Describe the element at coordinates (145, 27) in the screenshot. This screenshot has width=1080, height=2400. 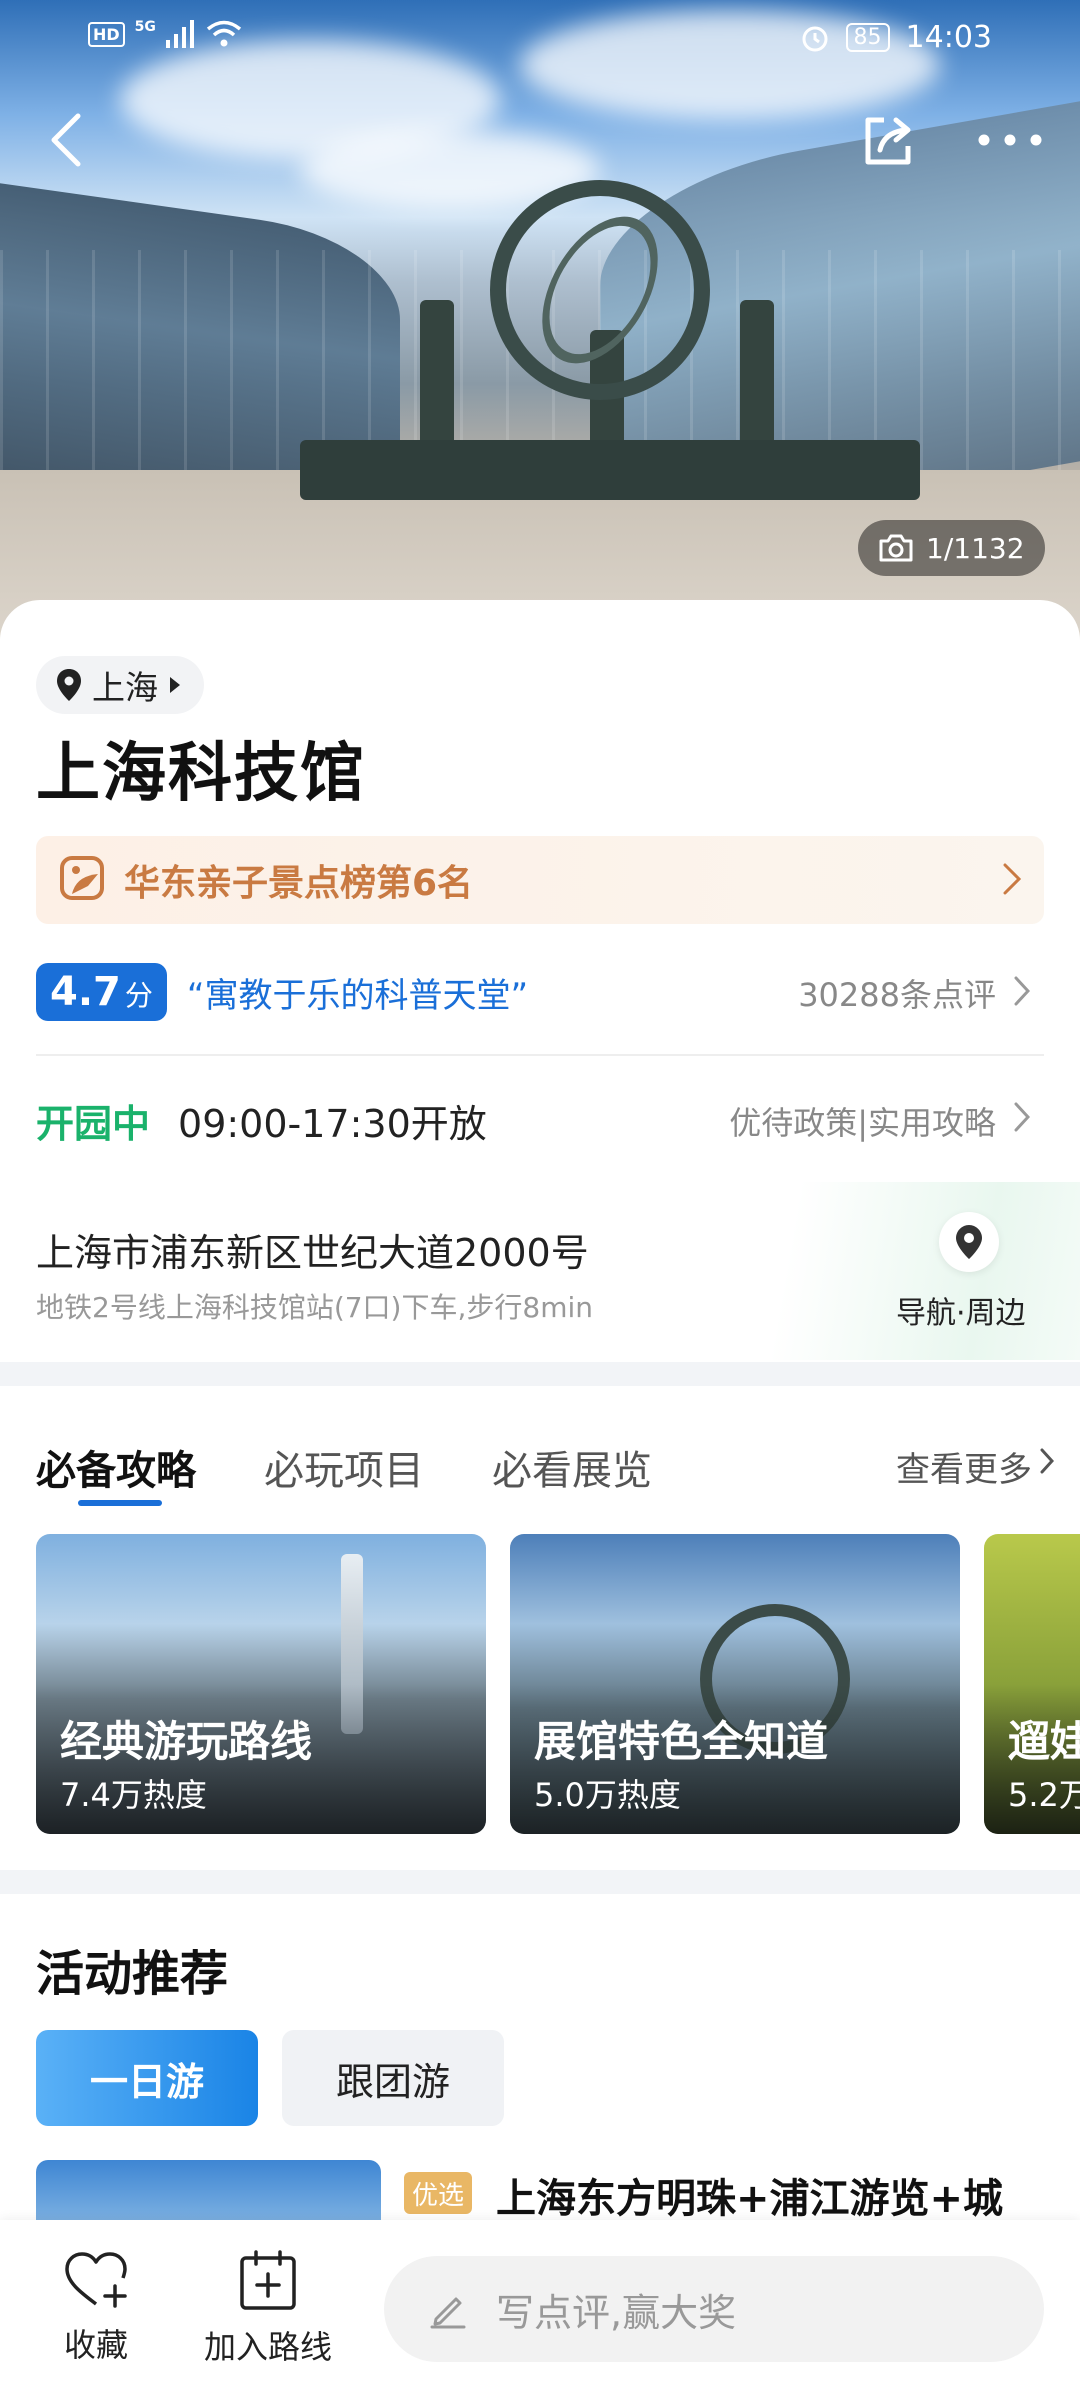
I see `network-type: 5G` at that location.